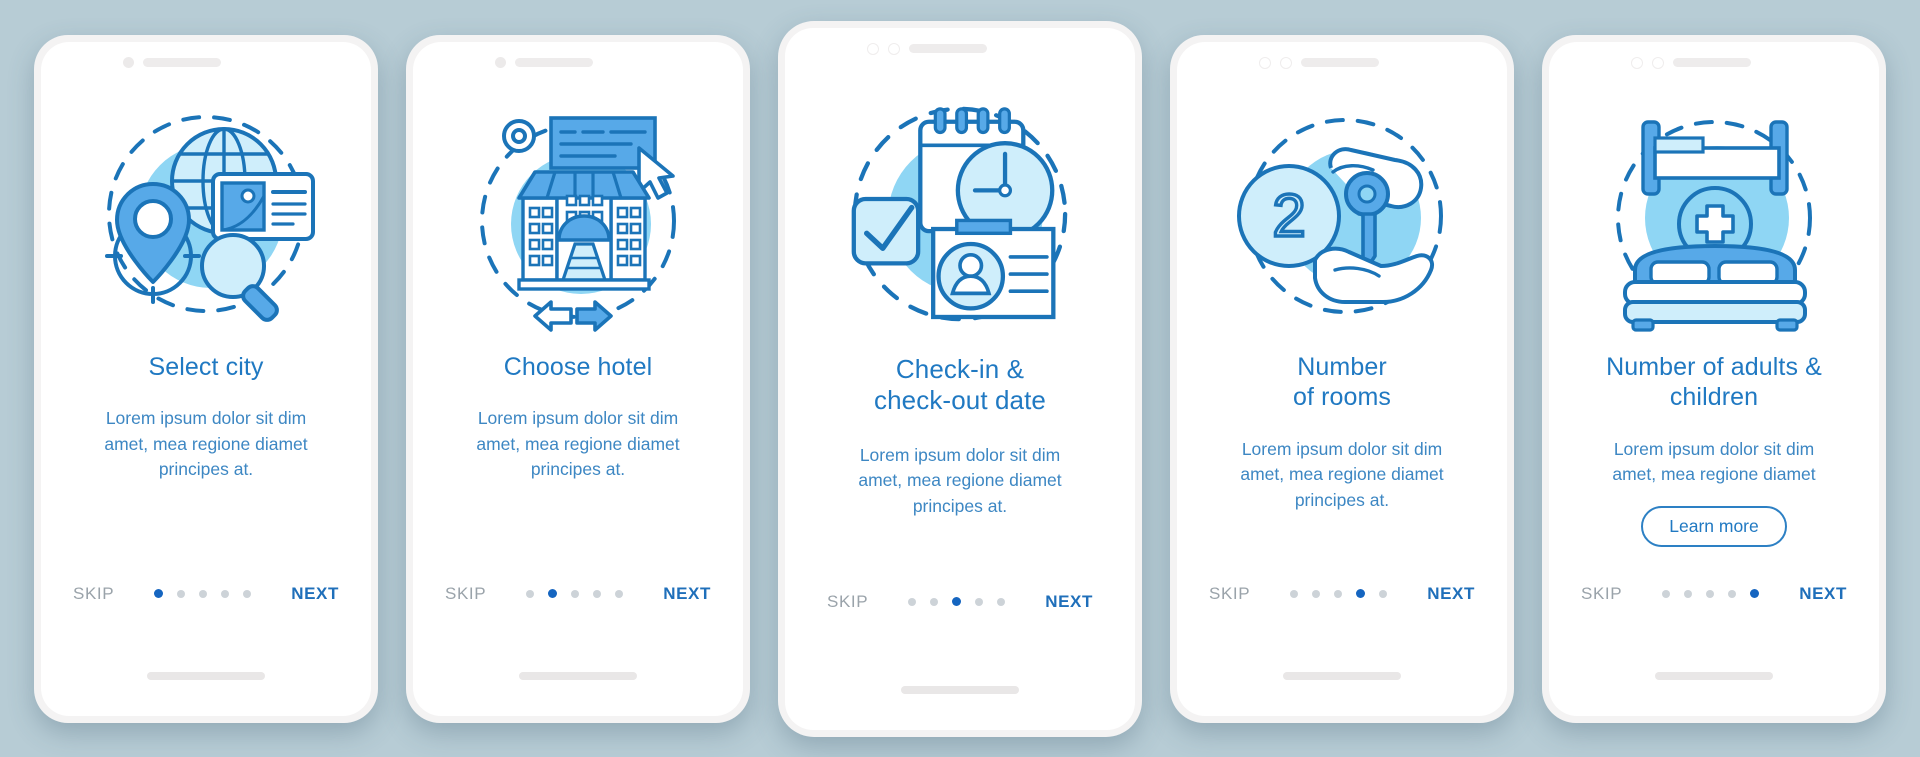 This screenshot has height=757, width=1920. Describe the element at coordinates (1342, 382) in the screenshot. I see `screen-title: Number of rooms` at that location.